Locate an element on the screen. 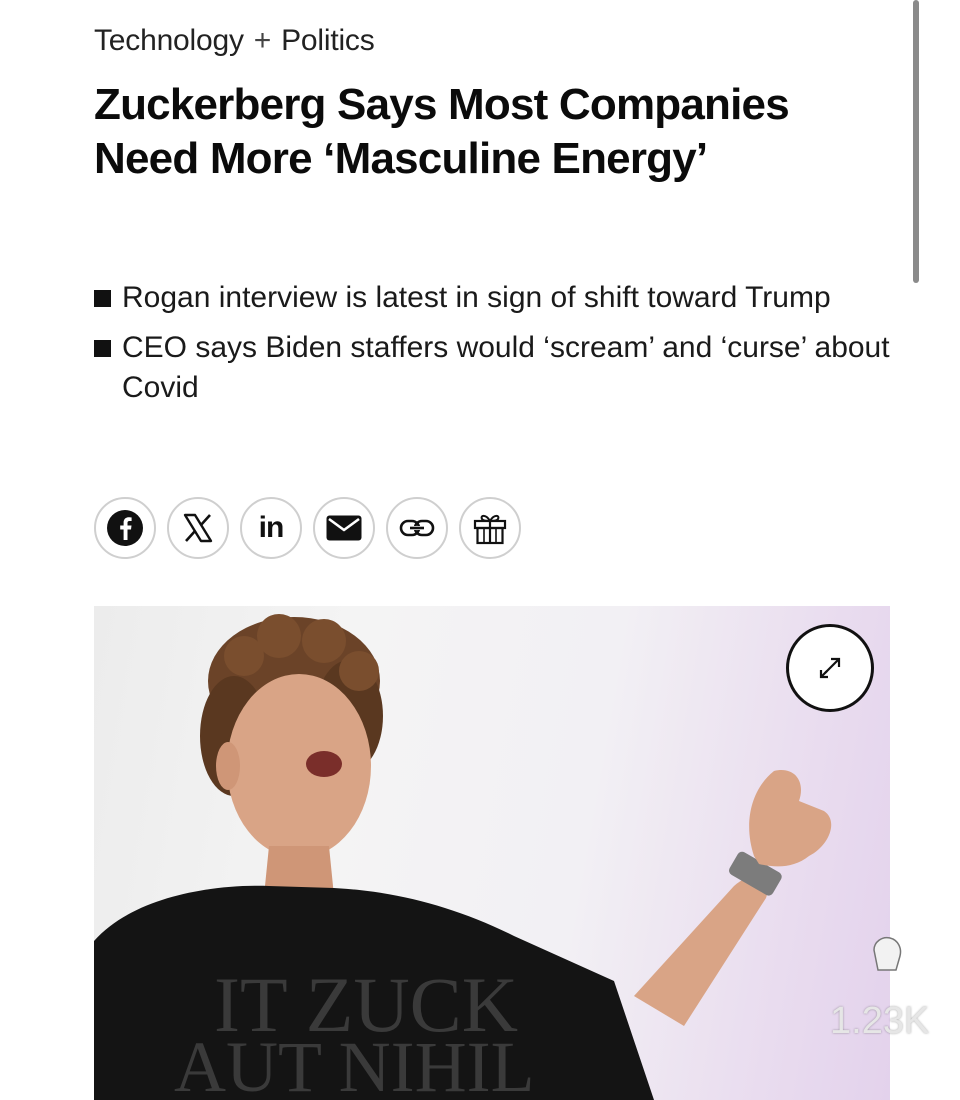 The height and width of the screenshot is (1100, 960). breadcrumb: Technology + Politics is located at coordinates (234, 41).